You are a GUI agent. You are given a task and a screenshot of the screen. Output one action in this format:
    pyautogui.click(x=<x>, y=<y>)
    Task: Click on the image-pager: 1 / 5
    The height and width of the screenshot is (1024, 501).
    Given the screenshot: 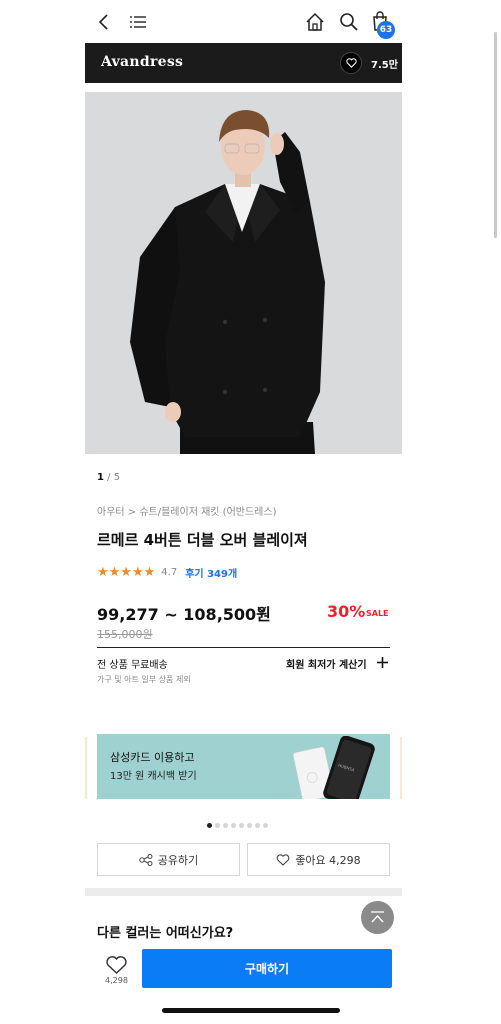 What is the action you would take?
    pyautogui.click(x=108, y=477)
    